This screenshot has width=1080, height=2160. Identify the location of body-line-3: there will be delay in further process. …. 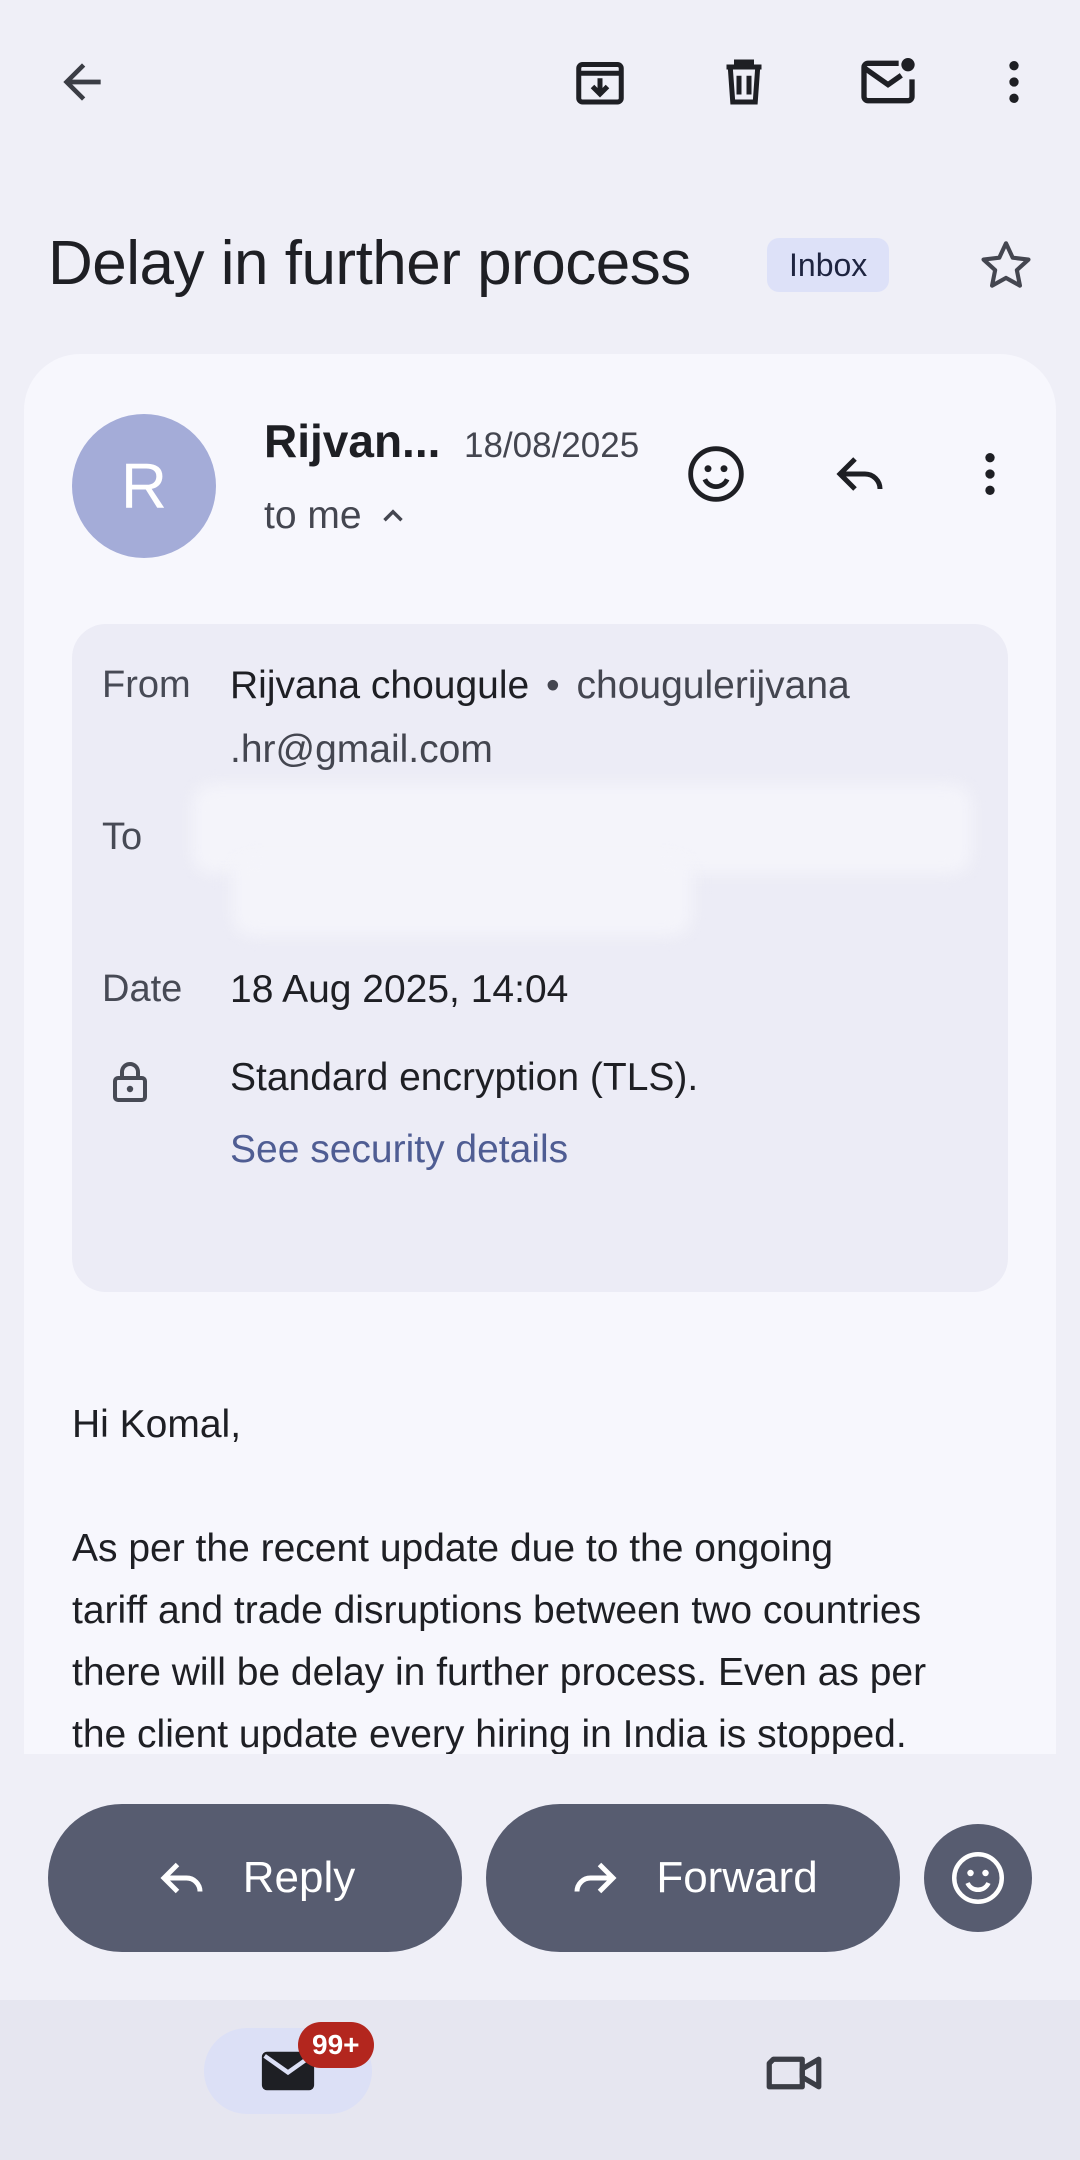
(499, 1672).